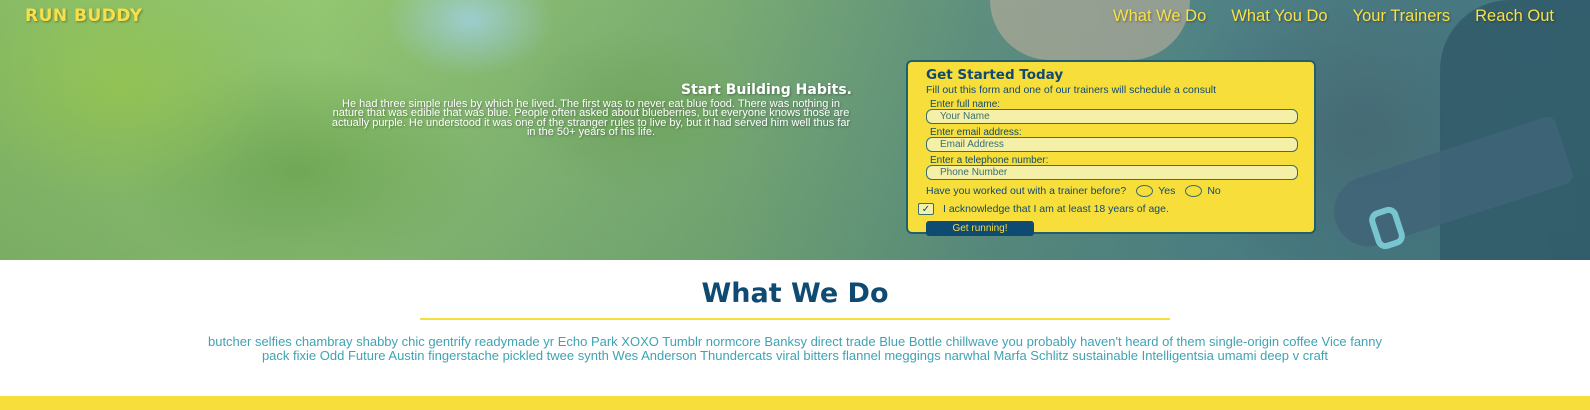 The width and height of the screenshot is (1590, 410). I want to click on section-divider, so click(795, 319).